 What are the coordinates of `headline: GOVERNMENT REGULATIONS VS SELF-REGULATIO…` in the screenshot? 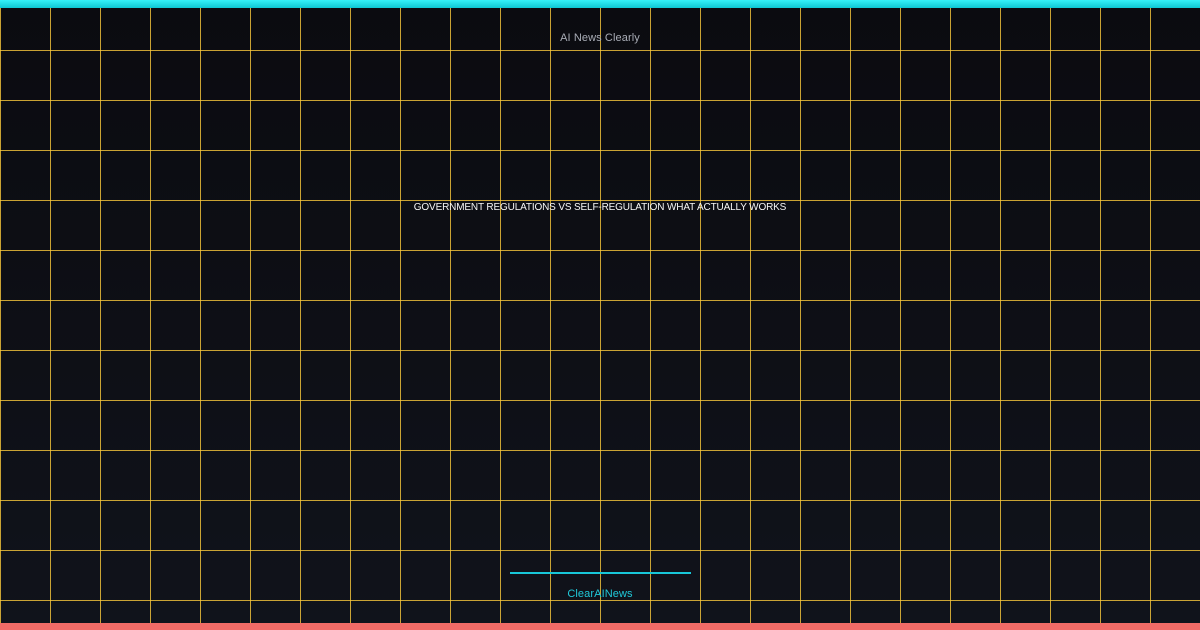 It's located at (600, 207).